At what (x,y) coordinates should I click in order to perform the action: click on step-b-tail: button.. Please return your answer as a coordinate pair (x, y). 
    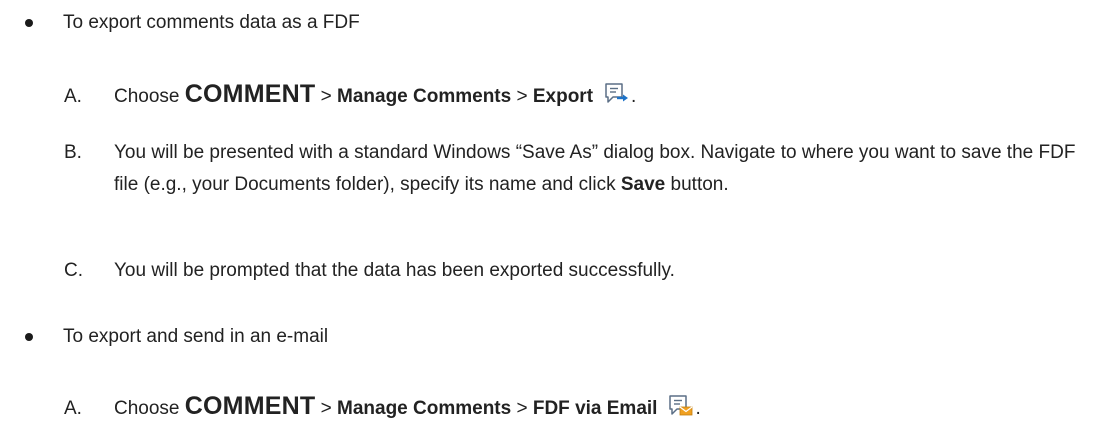
    Looking at the image, I should click on (697, 184).